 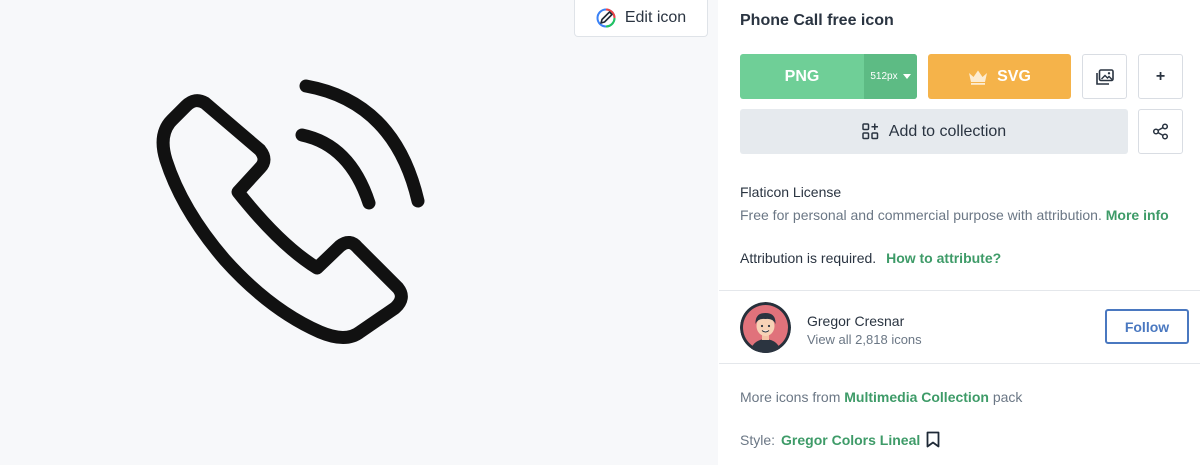 What do you see at coordinates (290, 211) in the screenshot?
I see `phone-call-icon` at bounding box center [290, 211].